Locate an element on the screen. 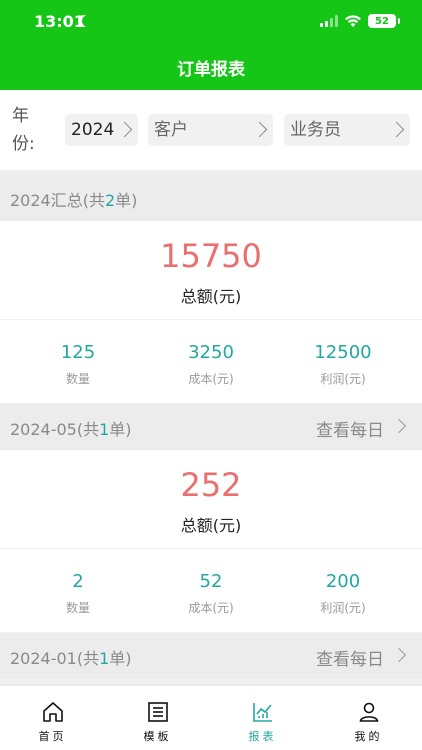 Image resolution: width=422 pixels, height=750 pixels. tab-home: 首页 is located at coordinates (52, 716).